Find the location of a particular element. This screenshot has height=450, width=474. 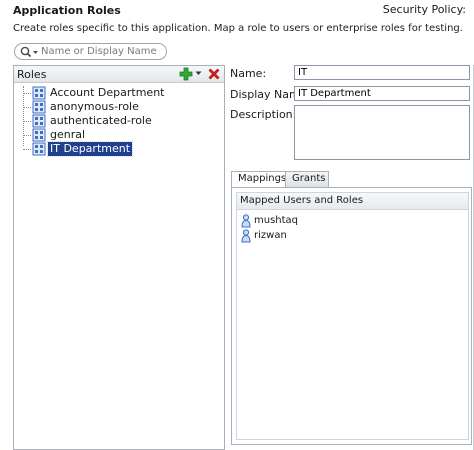

mapped-users-heading: Mapped Users and Roles is located at coordinates (352, 201).